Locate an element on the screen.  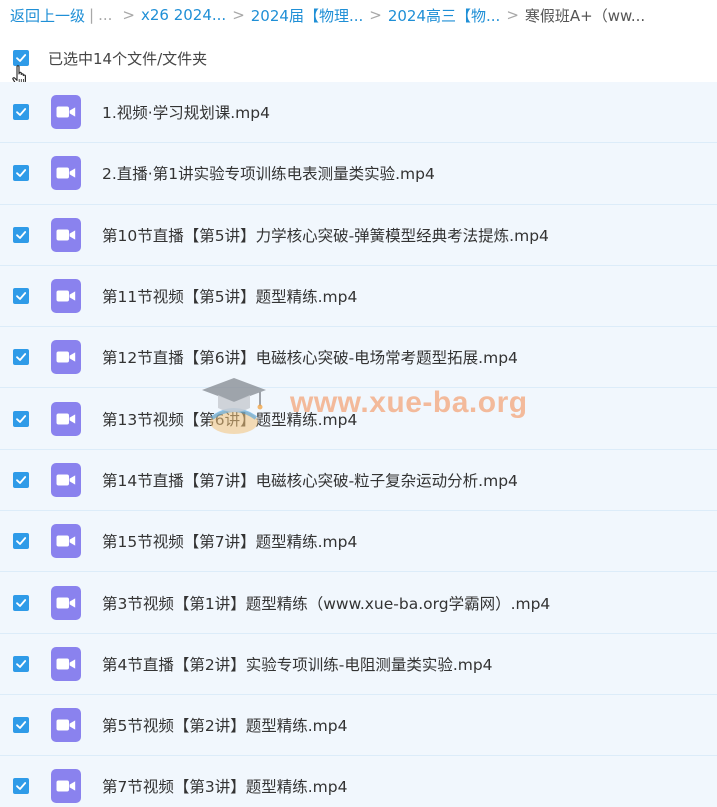
file-row: 2.直播·第1讲实验专项训练电表测量类实验.mp4 is located at coordinates (358, 174).